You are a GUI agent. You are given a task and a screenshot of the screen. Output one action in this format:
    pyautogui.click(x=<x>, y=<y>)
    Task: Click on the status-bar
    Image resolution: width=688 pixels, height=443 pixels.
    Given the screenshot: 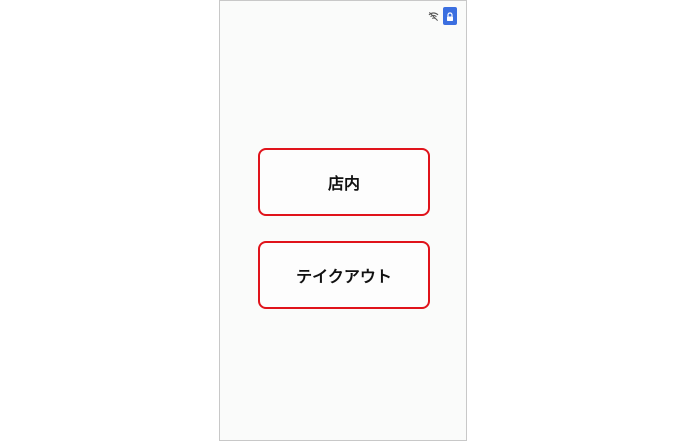 What is the action you would take?
    pyautogui.click(x=442, y=16)
    